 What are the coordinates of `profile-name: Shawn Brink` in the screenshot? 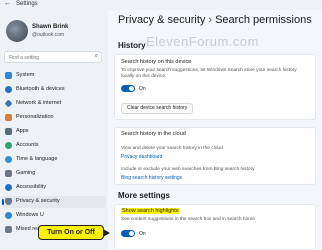 It's located at (50, 27).